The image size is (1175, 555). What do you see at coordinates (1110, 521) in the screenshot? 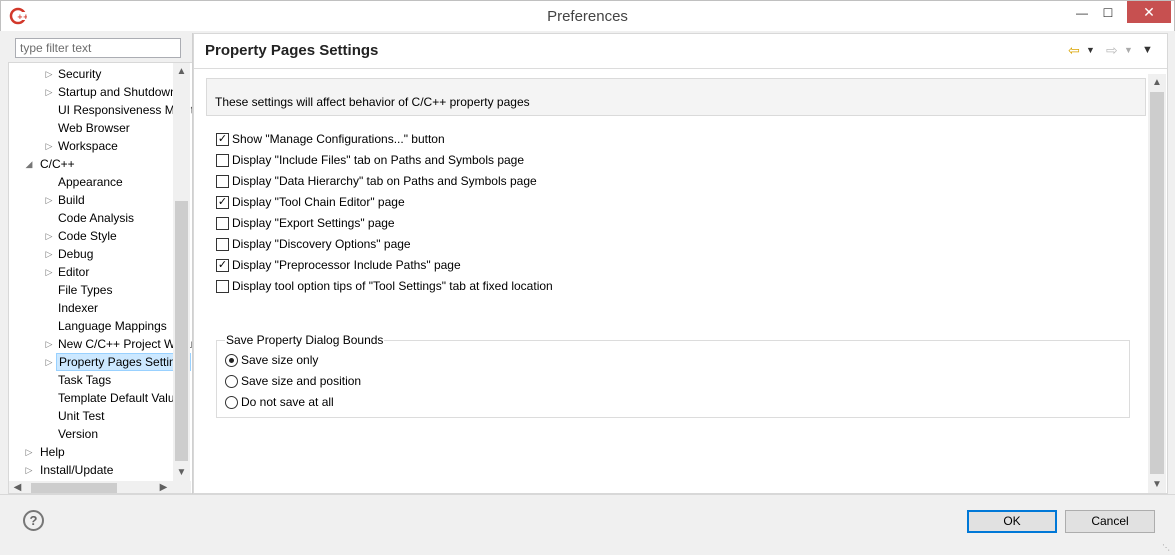
I see `cancel-button: Cancel` at bounding box center [1110, 521].